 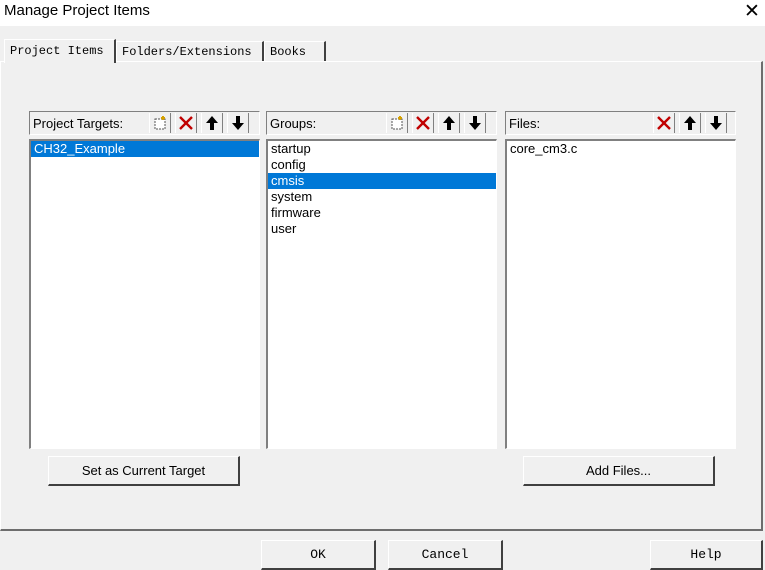 What do you see at coordinates (382, 149) in the screenshot?
I see `list-item: startup` at bounding box center [382, 149].